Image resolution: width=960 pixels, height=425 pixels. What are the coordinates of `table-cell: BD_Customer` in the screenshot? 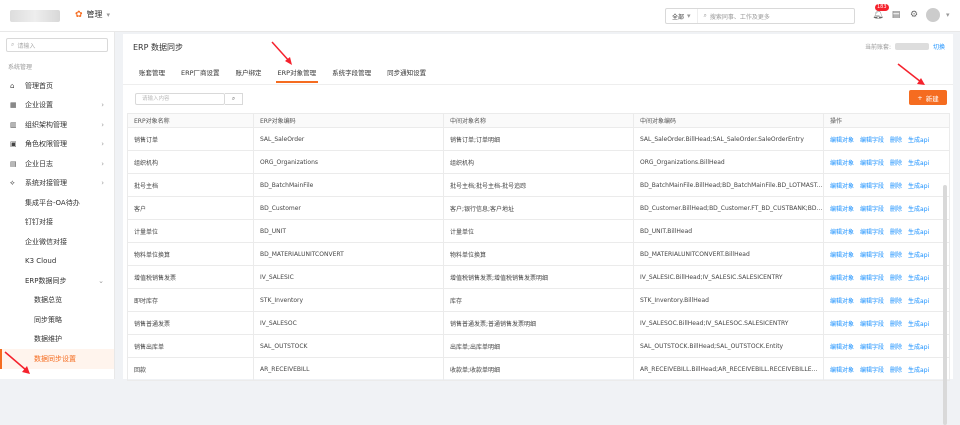 It's located at (348, 208).